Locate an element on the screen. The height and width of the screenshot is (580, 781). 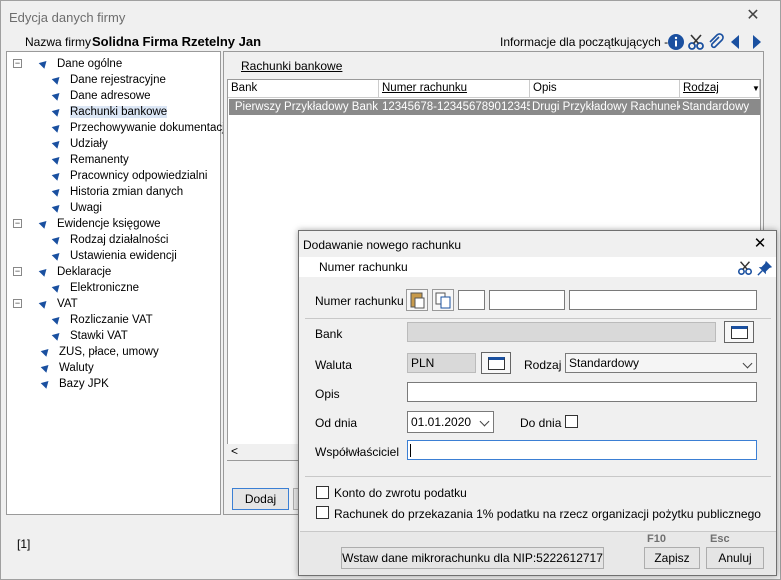
tree-item: Pracownicy odpowiedzialni is located at coordinates (129, 176).